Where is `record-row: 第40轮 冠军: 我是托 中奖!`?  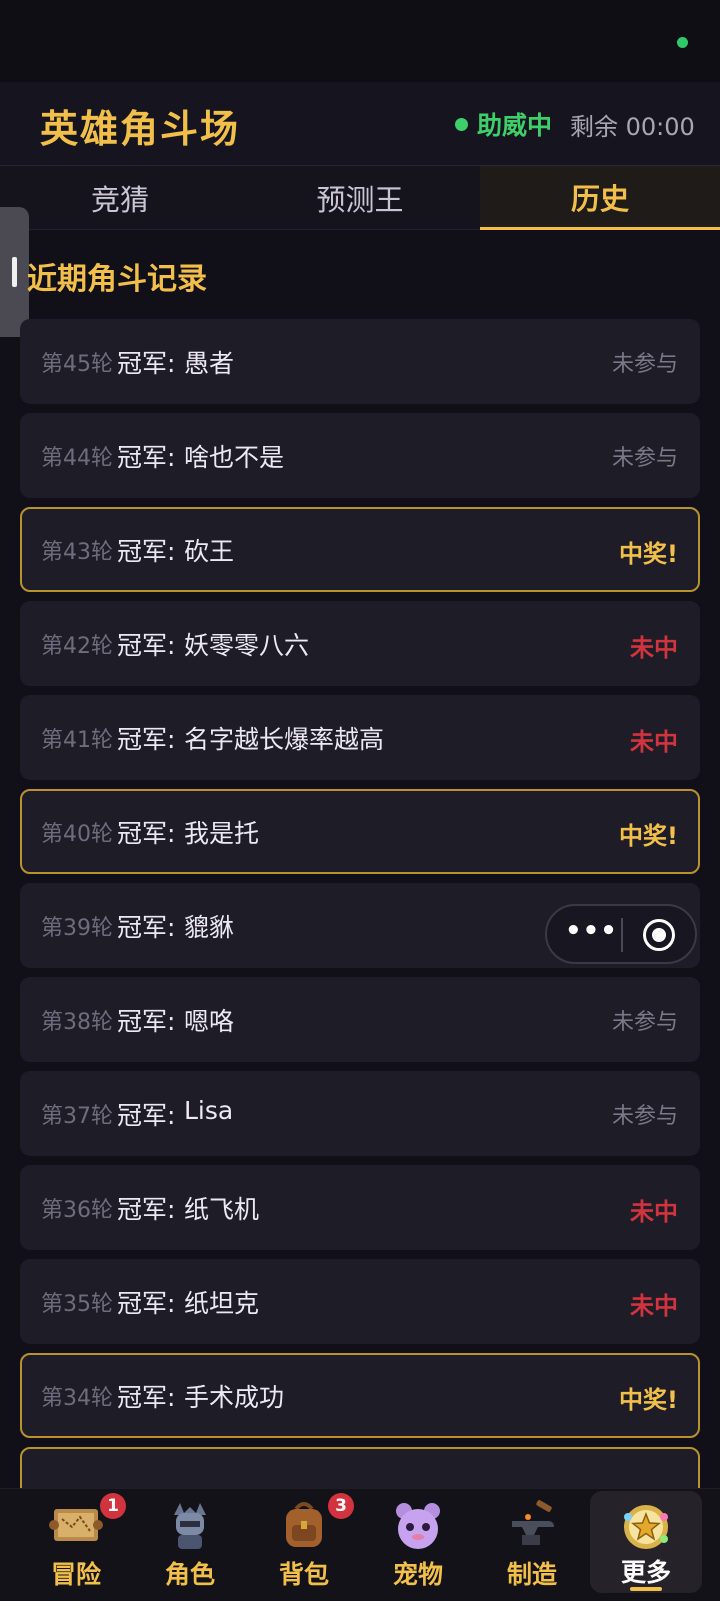
record-row: 第40轮 冠军: 我是托 中奖! is located at coordinates (360, 831).